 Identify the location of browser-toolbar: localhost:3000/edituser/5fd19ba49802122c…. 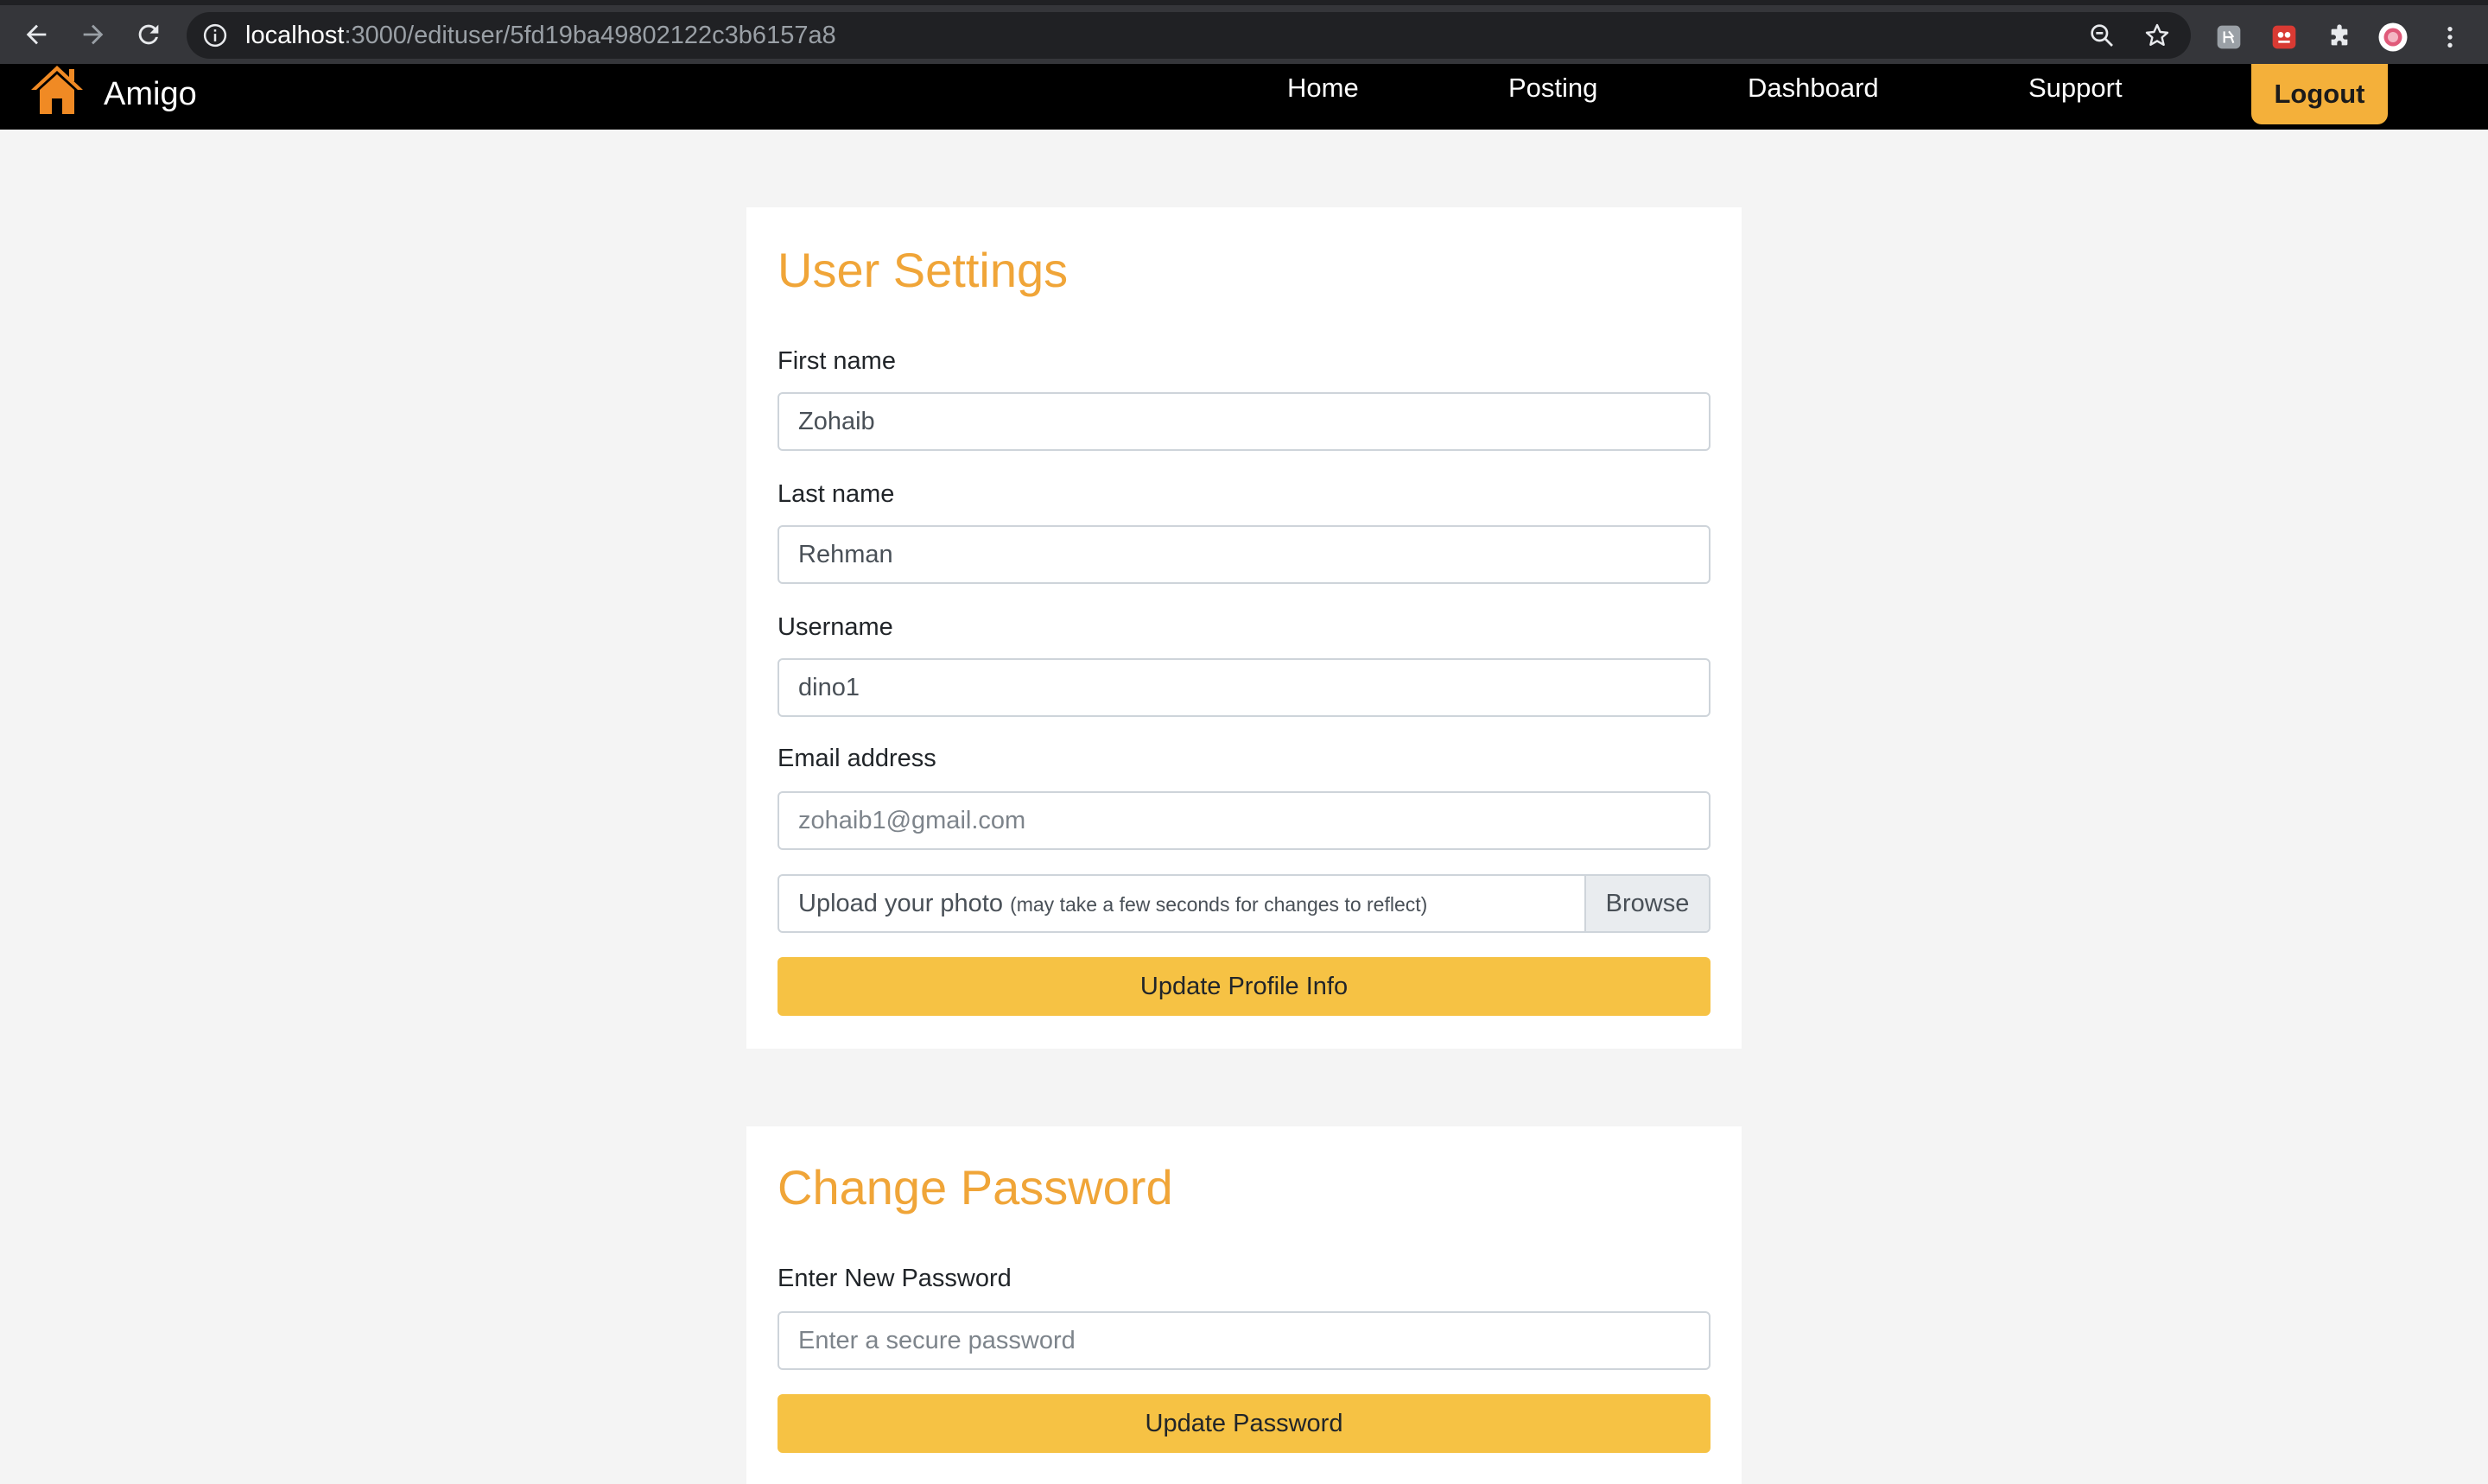
(1244, 32).